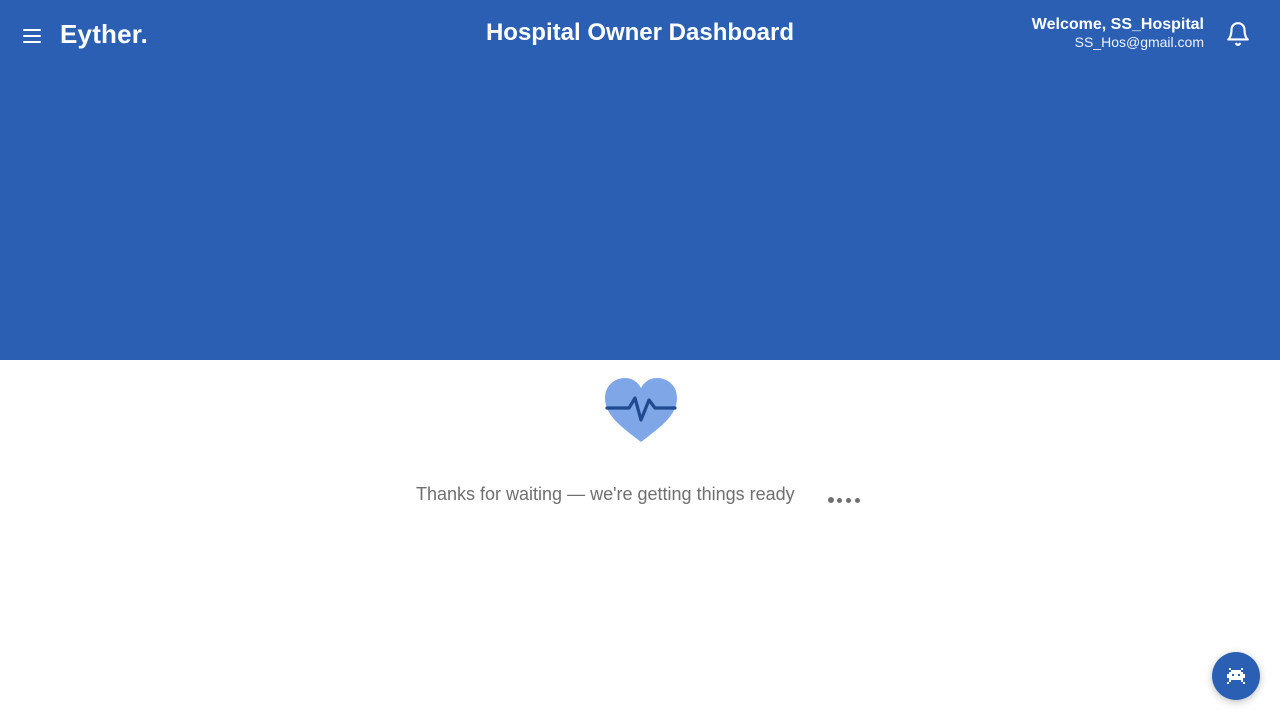  I want to click on assistant-button, so click(1236, 676).